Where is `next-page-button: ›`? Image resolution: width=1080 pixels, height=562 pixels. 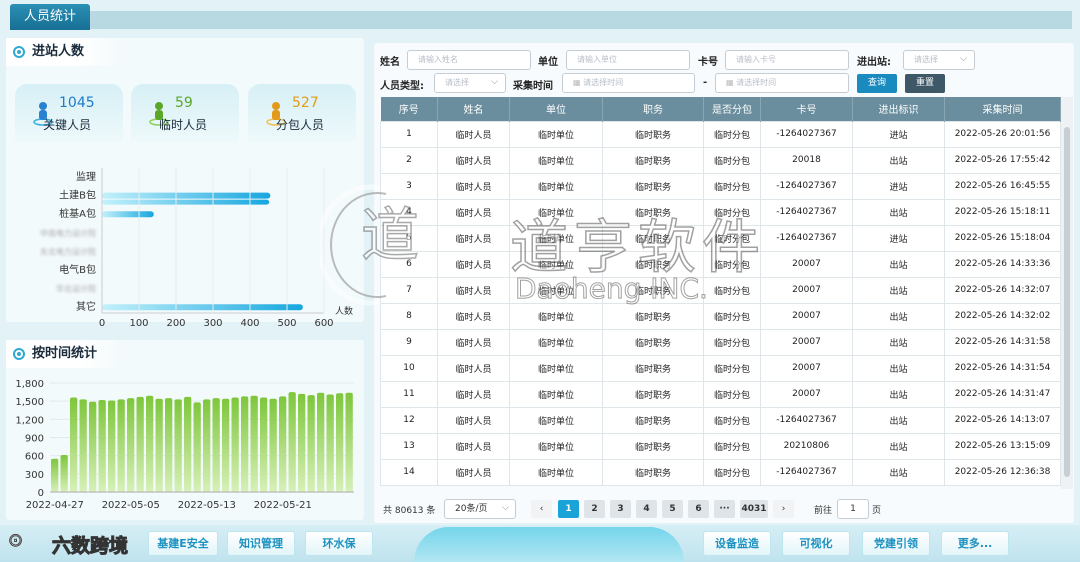 next-page-button: › is located at coordinates (783, 509).